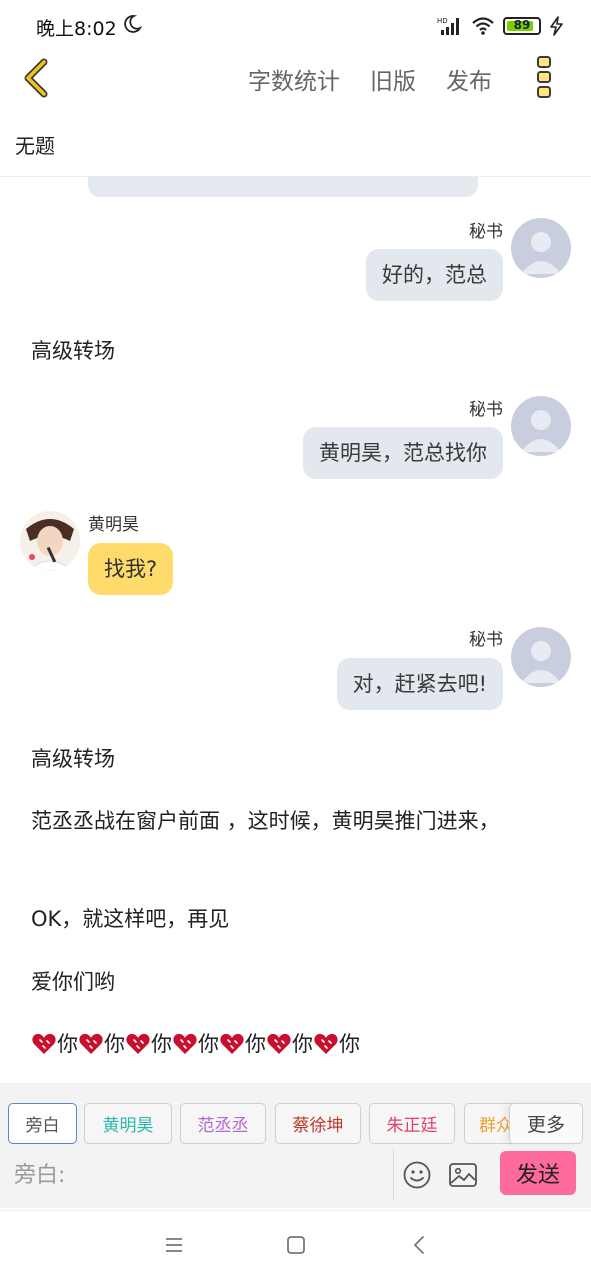 The height and width of the screenshot is (1280, 591). What do you see at coordinates (128, 1123) in the screenshot?
I see `role-tab: 黄明昊` at bounding box center [128, 1123].